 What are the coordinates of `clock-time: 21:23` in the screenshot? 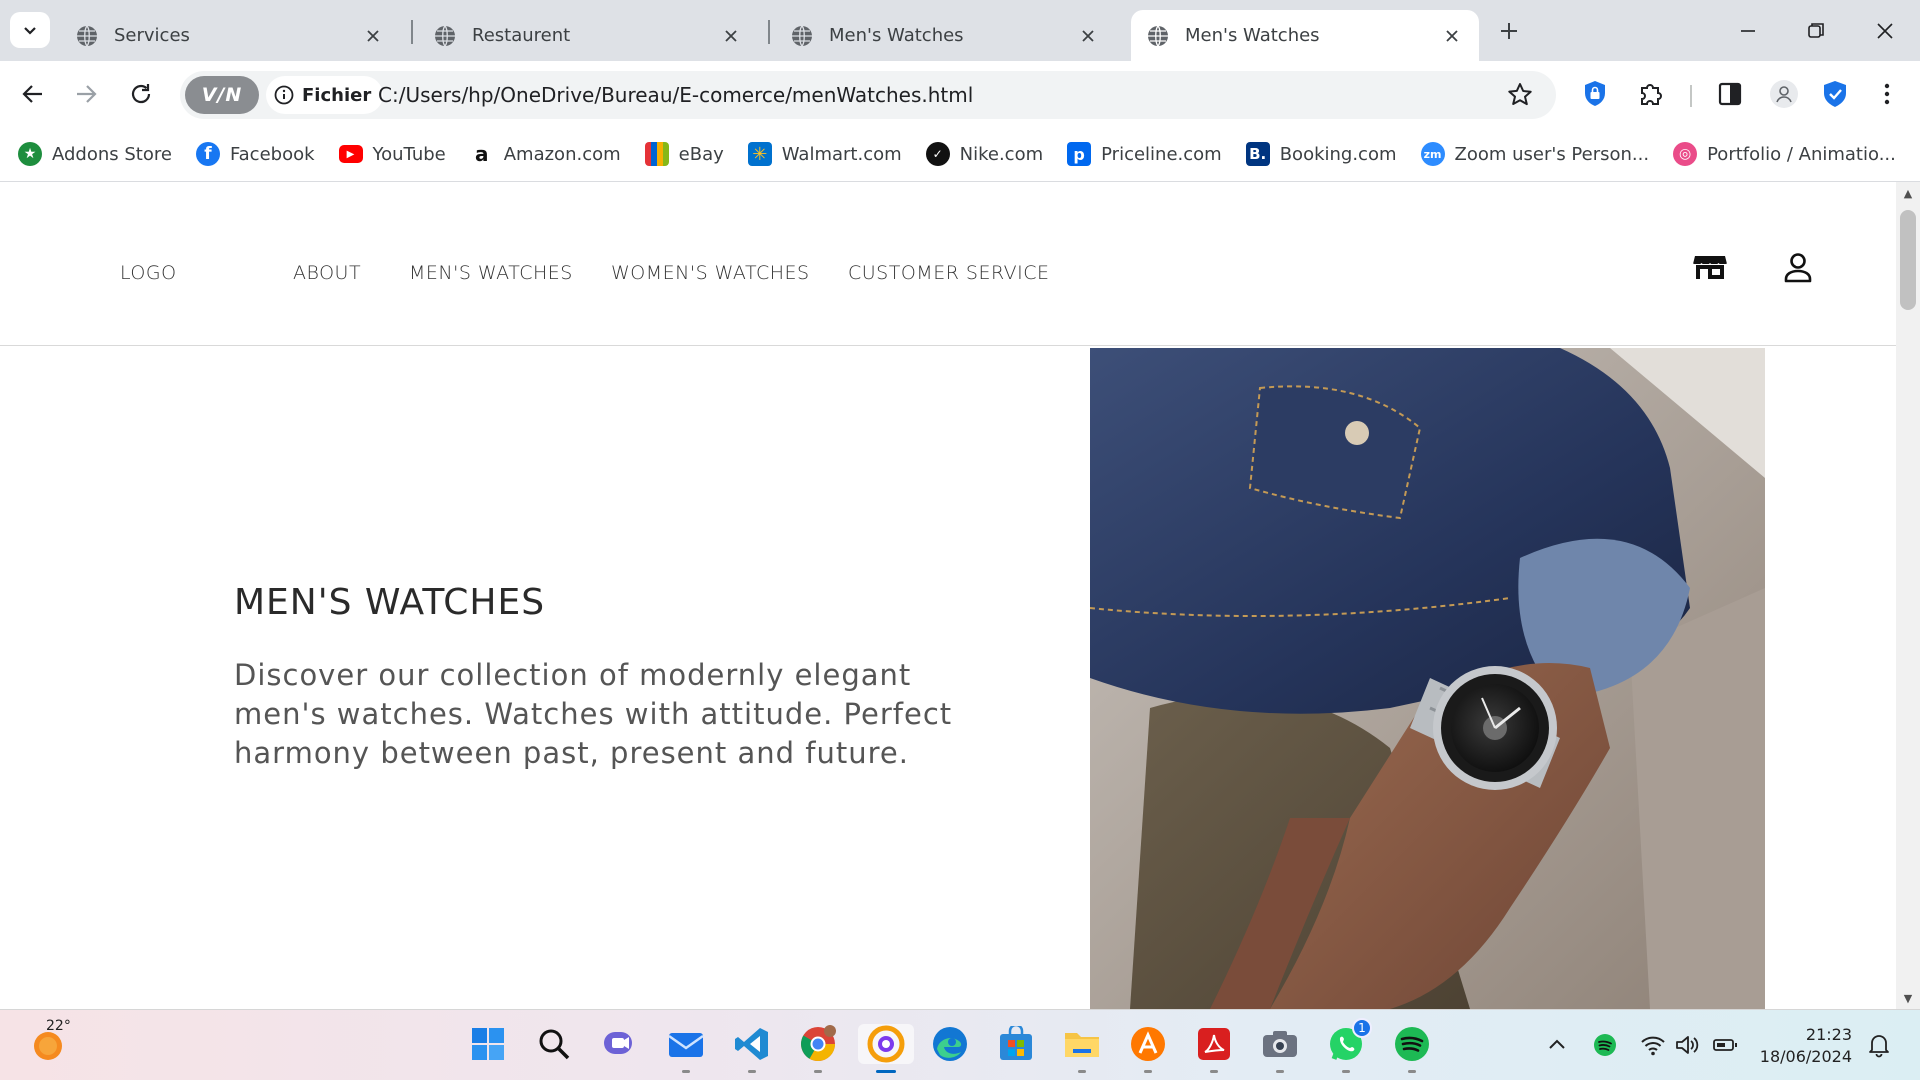 It's located at (1828, 1034).